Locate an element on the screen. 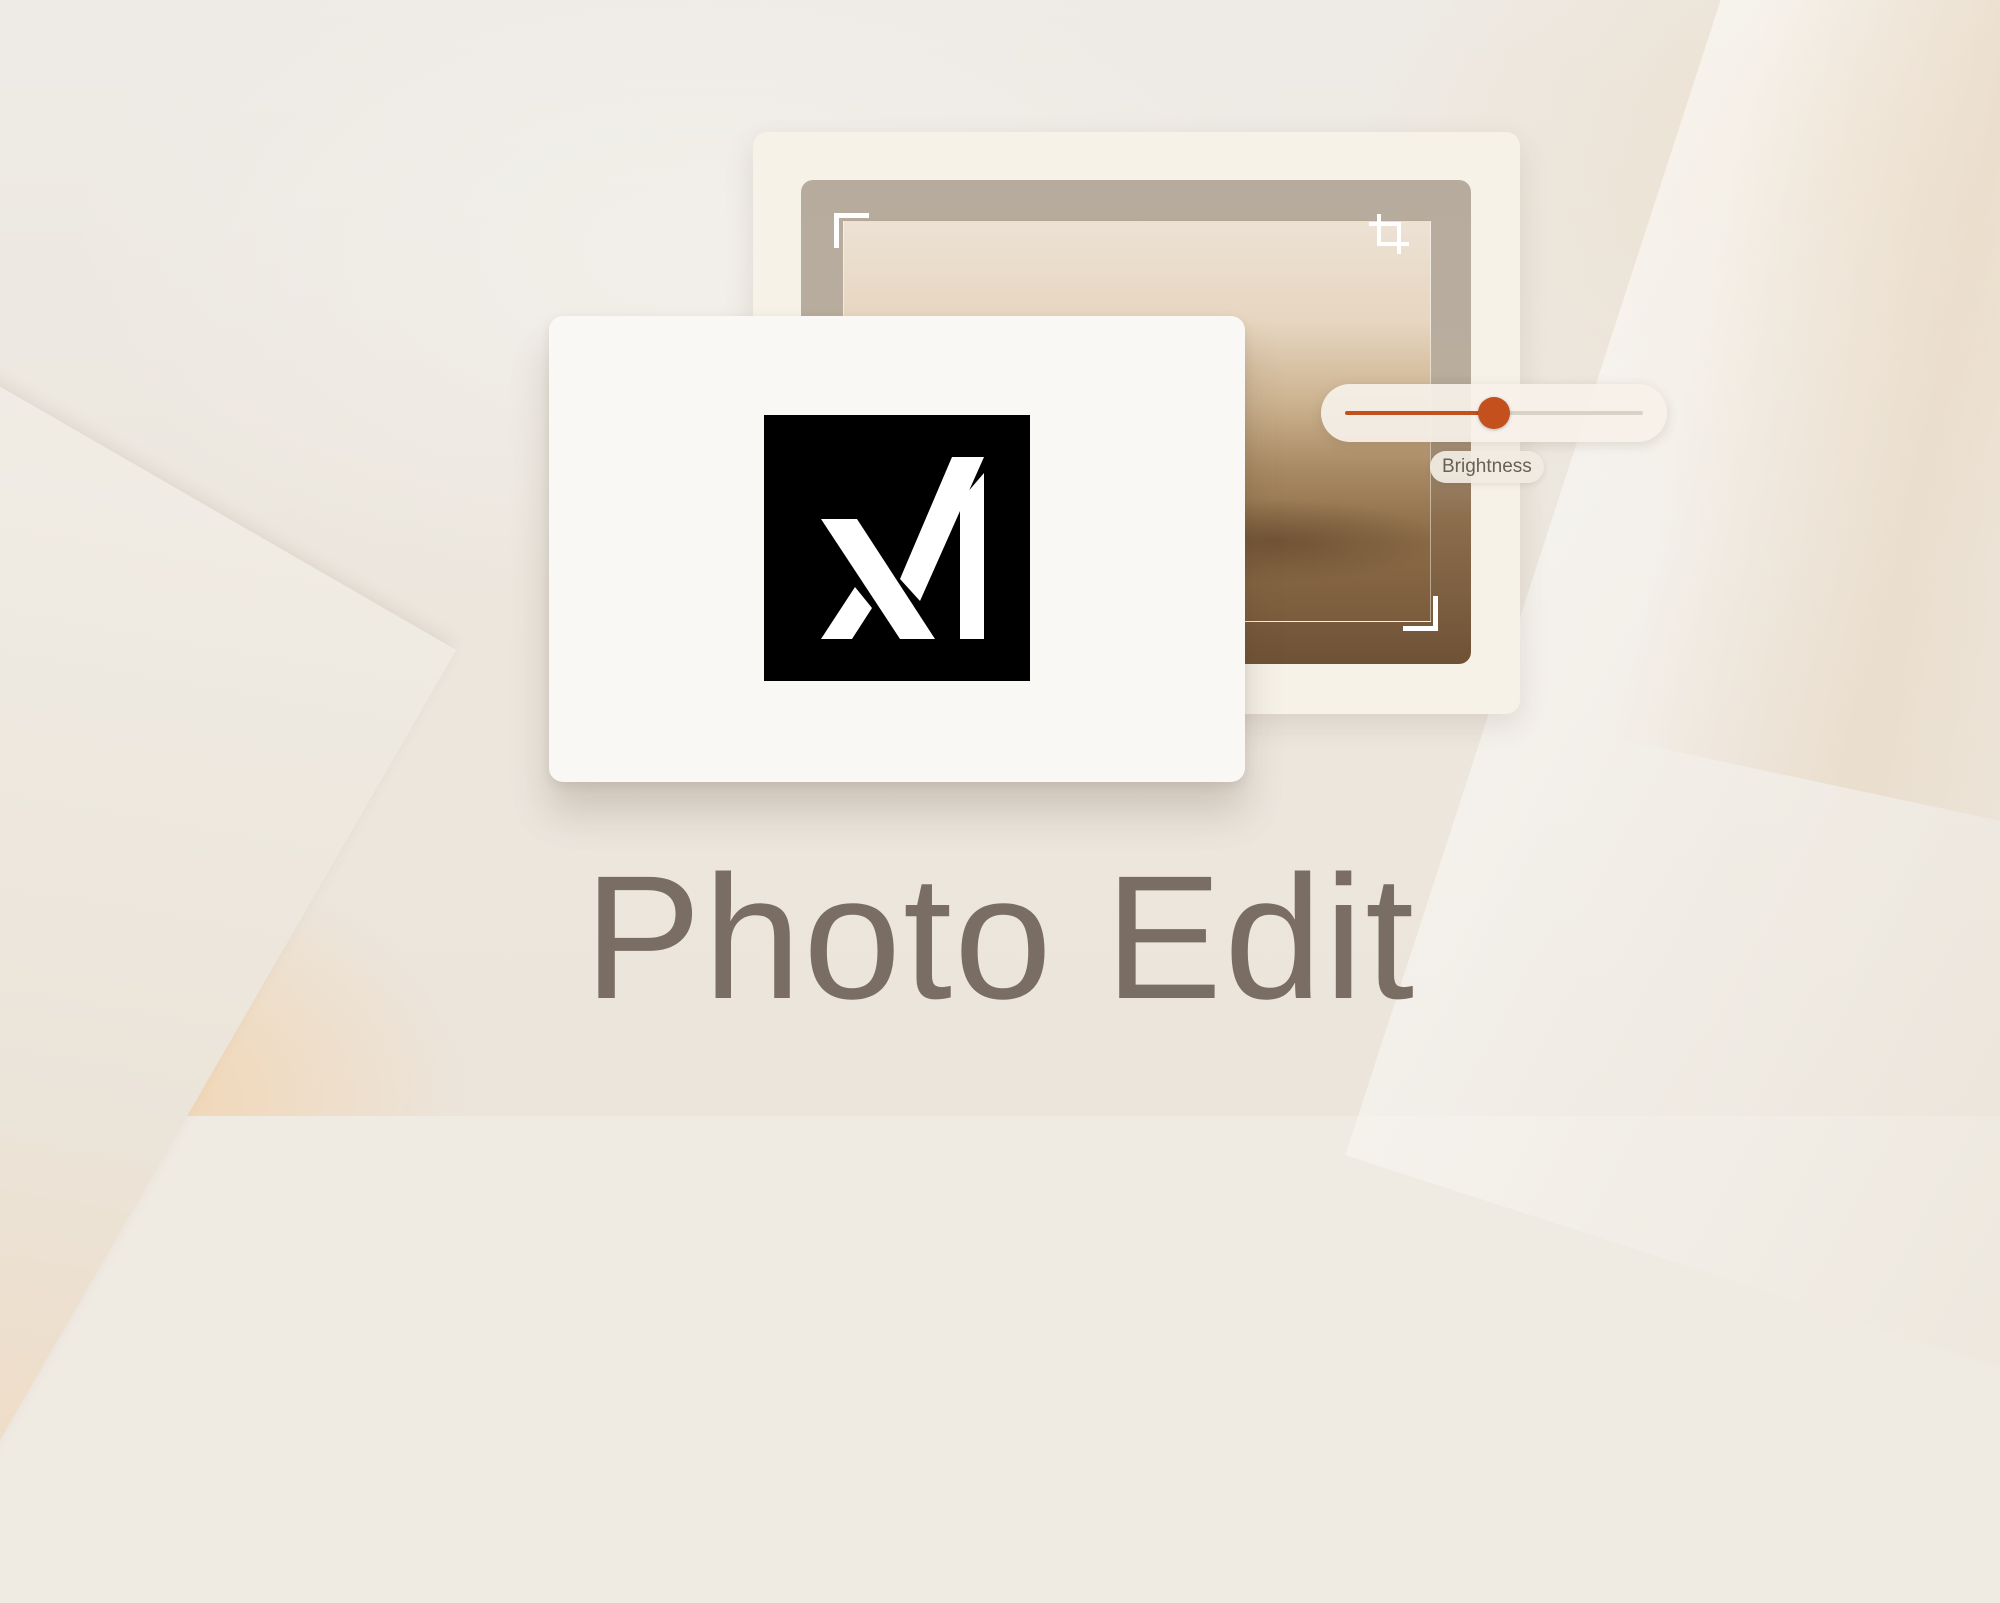 The height and width of the screenshot is (1603, 2000). slider-fill is located at coordinates (1419, 413).